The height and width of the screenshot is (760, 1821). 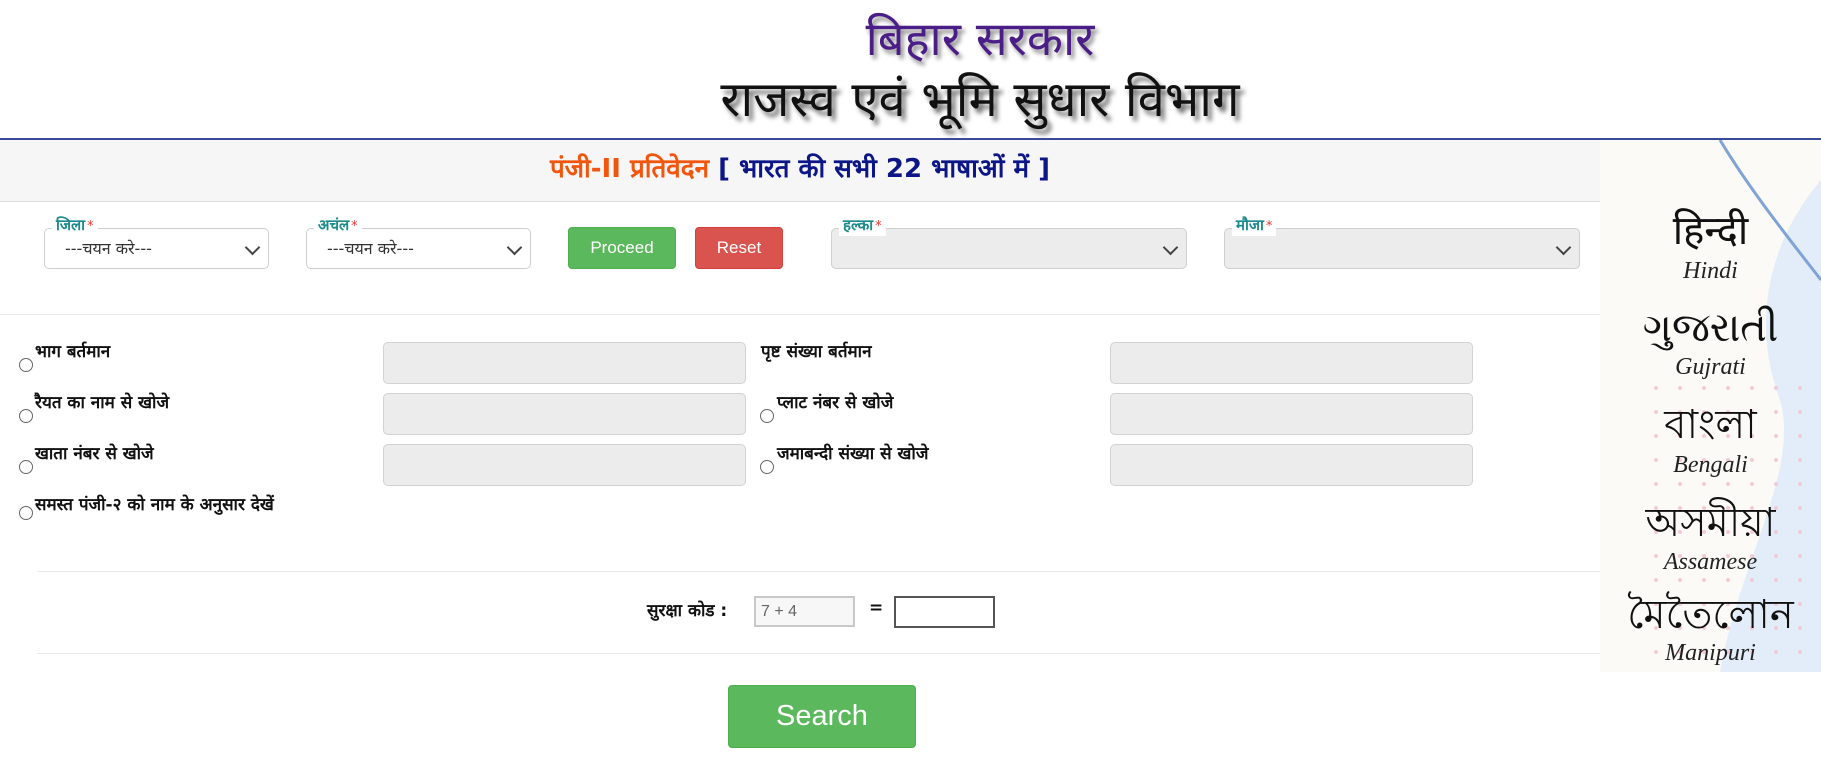 What do you see at coordinates (980, 39) in the screenshot?
I see `government-title: बिहार सरकार` at bounding box center [980, 39].